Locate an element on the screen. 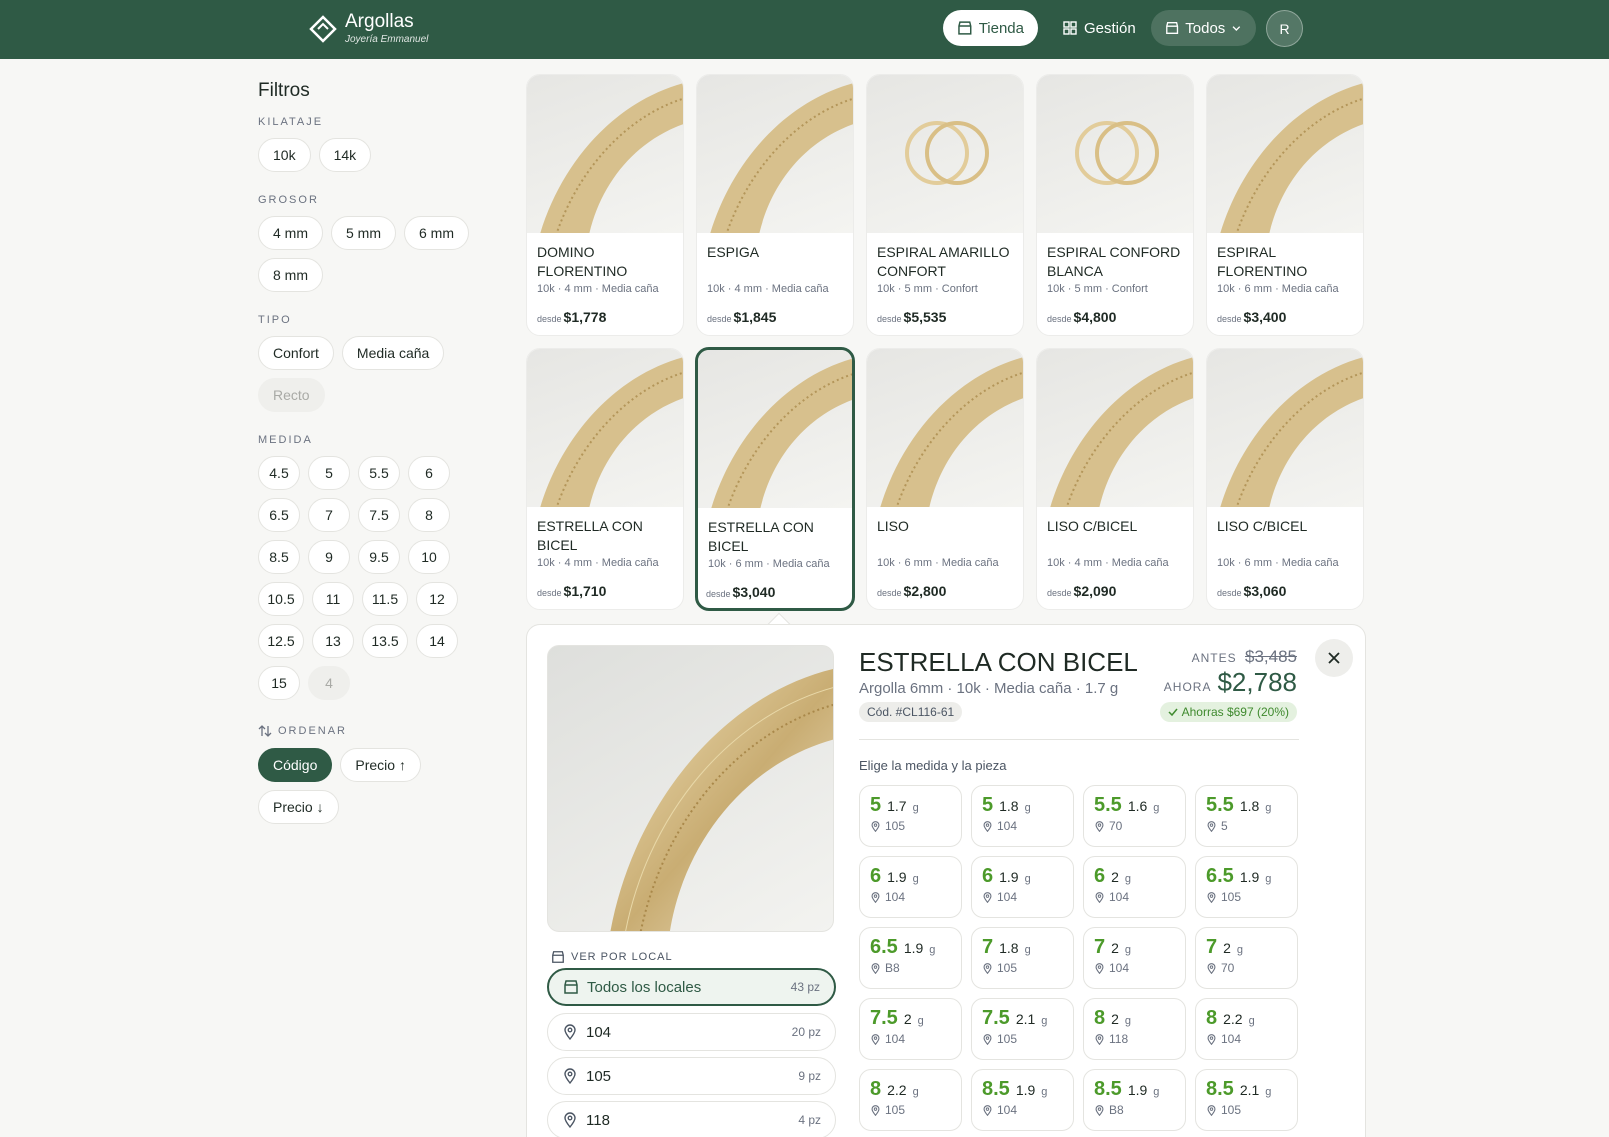 This screenshot has width=1609, height=1137. piece-option: 6.5 1.9 g B8 is located at coordinates (910, 958).